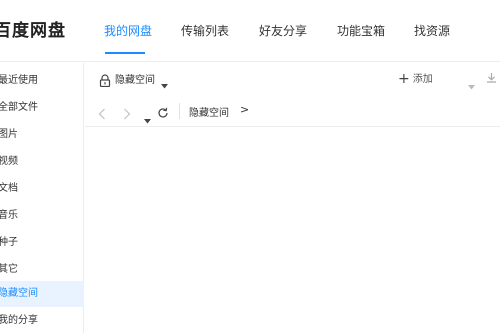 The image size is (500, 333). What do you see at coordinates (164, 83) in the screenshot?
I see `chevron-down-icon` at bounding box center [164, 83].